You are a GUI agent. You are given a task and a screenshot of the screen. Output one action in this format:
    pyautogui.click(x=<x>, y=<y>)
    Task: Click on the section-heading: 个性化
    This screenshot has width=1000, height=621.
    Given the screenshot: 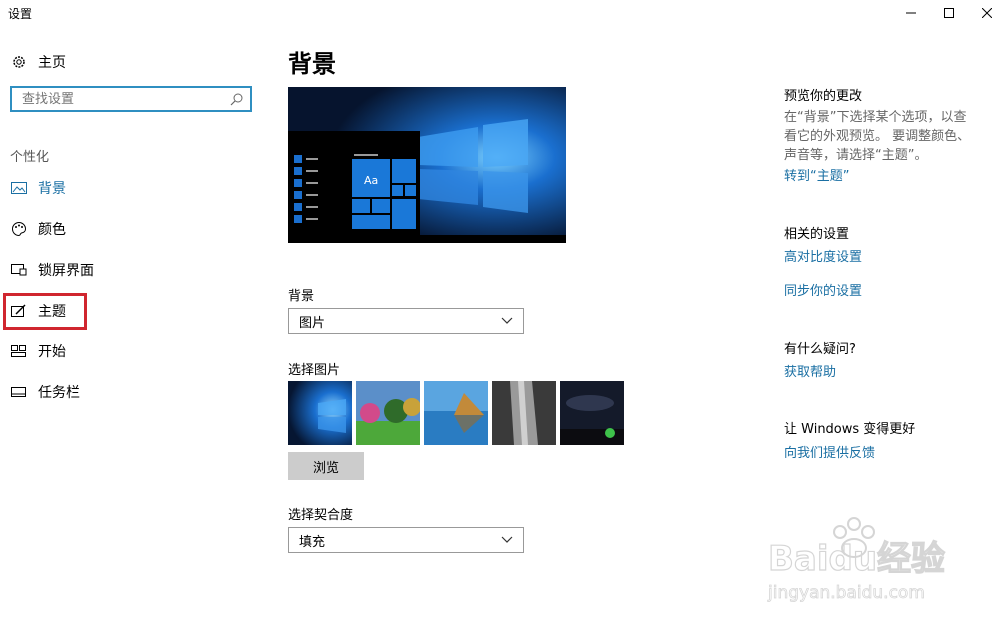 What is the action you would take?
    pyautogui.click(x=30, y=157)
    